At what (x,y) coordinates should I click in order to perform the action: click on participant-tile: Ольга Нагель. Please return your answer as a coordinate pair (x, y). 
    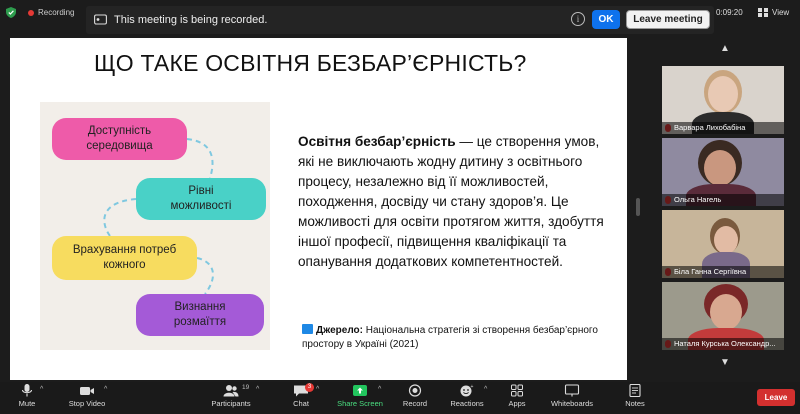
    Looking at the image, I should click on (723, 172).